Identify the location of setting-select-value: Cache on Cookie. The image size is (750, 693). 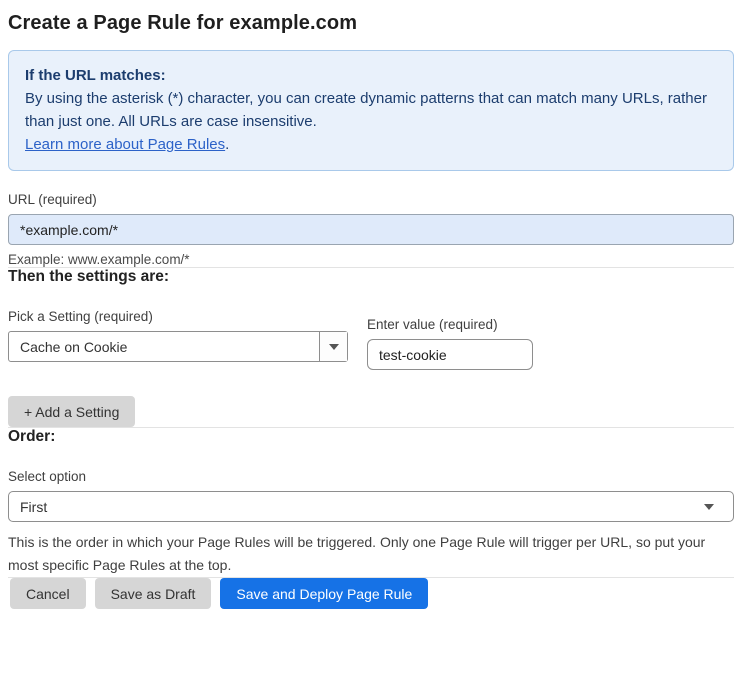
(74, 346).